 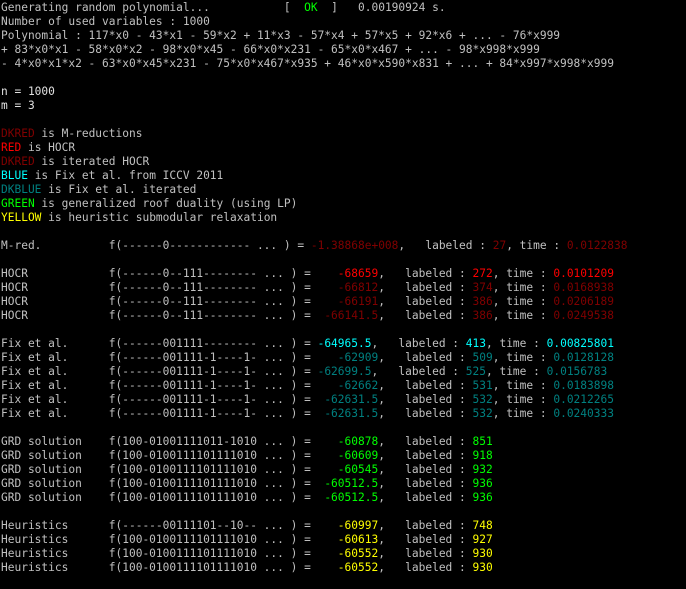 I want to click on console-text: 0.0206189, so click(x=583, y=301).